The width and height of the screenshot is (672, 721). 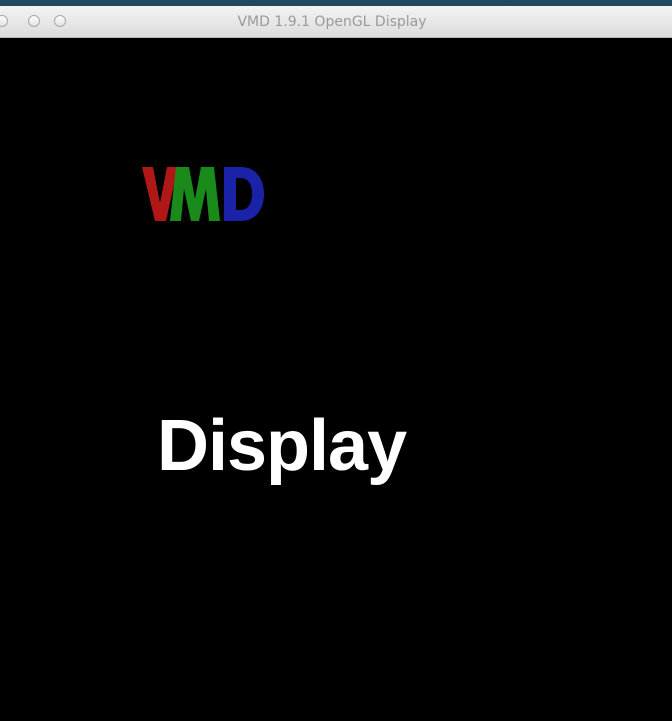 What do you see at coordinates (244, 194) in the screenshot?
I see `vmd-logo-d` at bounding box center [244, 194].